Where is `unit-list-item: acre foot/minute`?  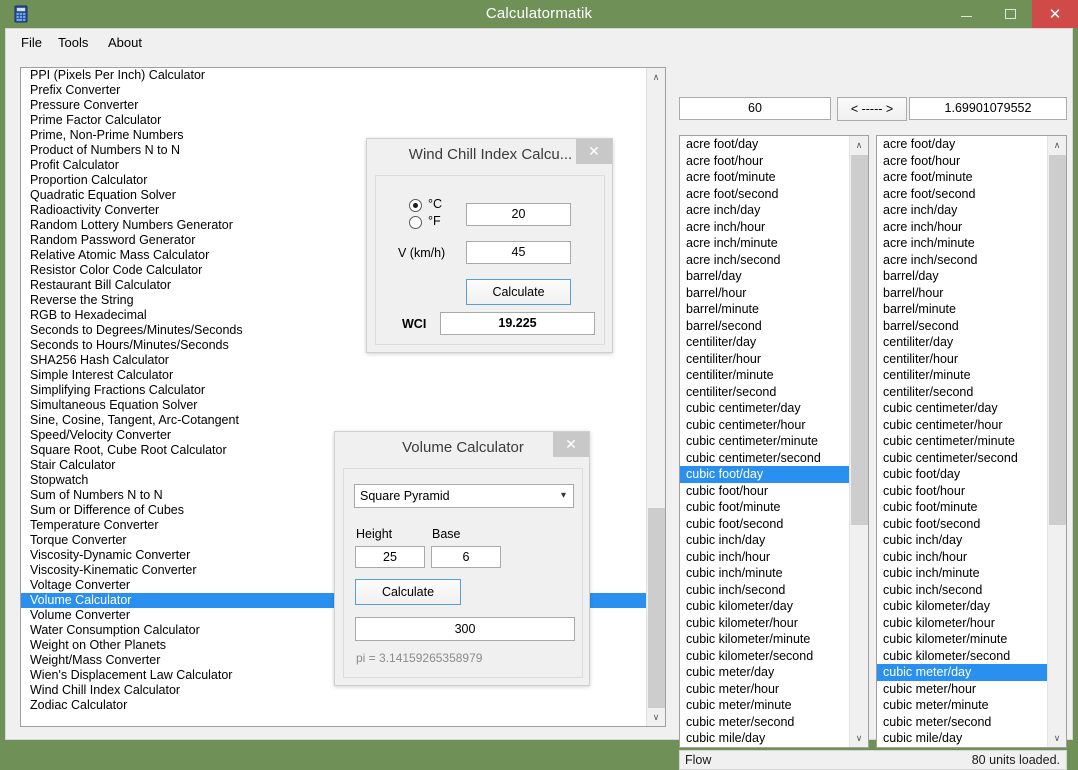
unit-list-item: acre foot/minute is located at coordinates (962, 177).